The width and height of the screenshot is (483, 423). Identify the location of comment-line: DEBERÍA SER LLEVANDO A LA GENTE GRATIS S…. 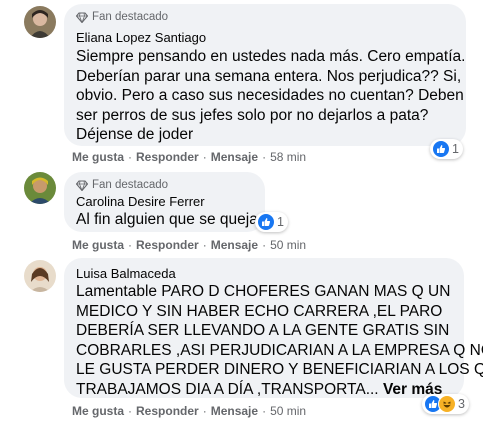
(263, 330).